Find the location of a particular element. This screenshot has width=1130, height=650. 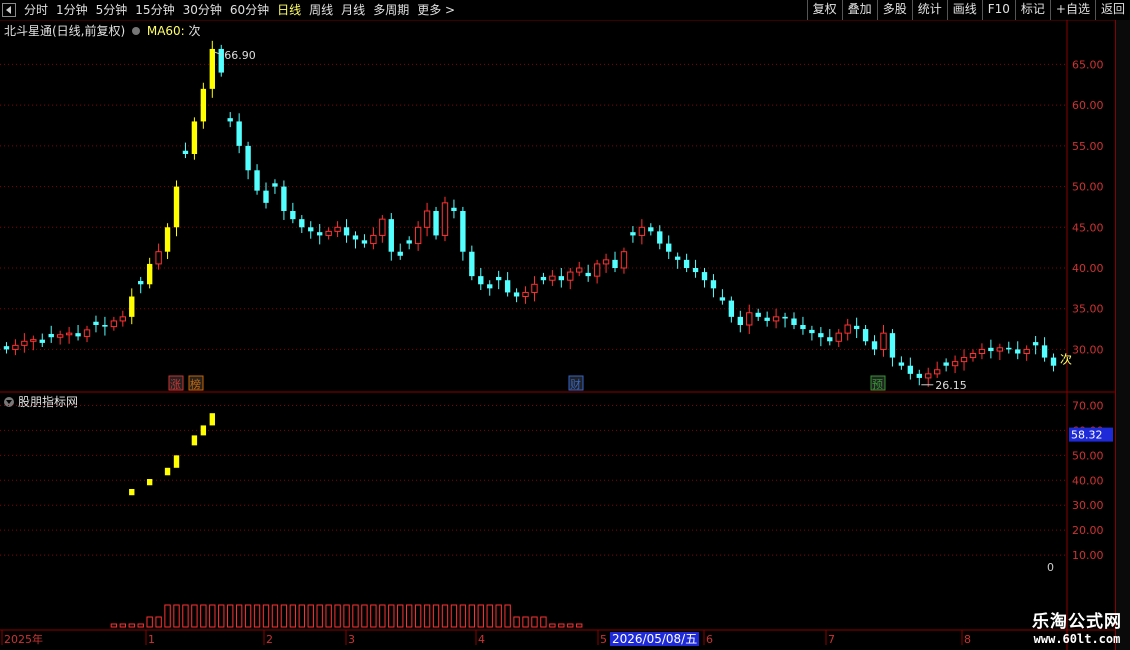

toolbar-button-3: 统计 is located at coordinates (929, 10).